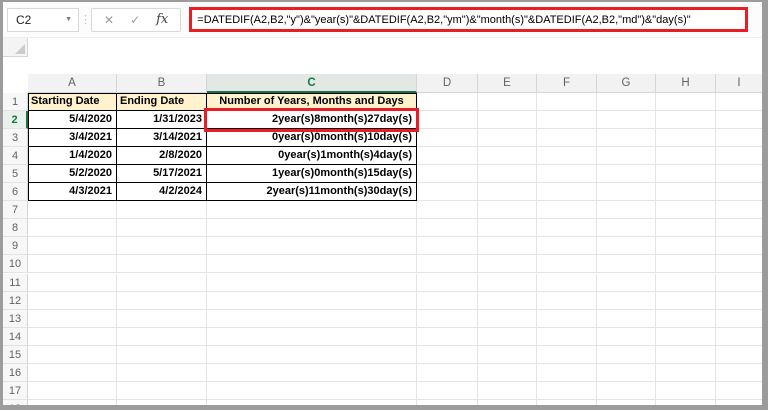 The image size is (768, 410). Describe the element at coordinates (162, 336) in the screenshot. I see `cell-B14` at that location.